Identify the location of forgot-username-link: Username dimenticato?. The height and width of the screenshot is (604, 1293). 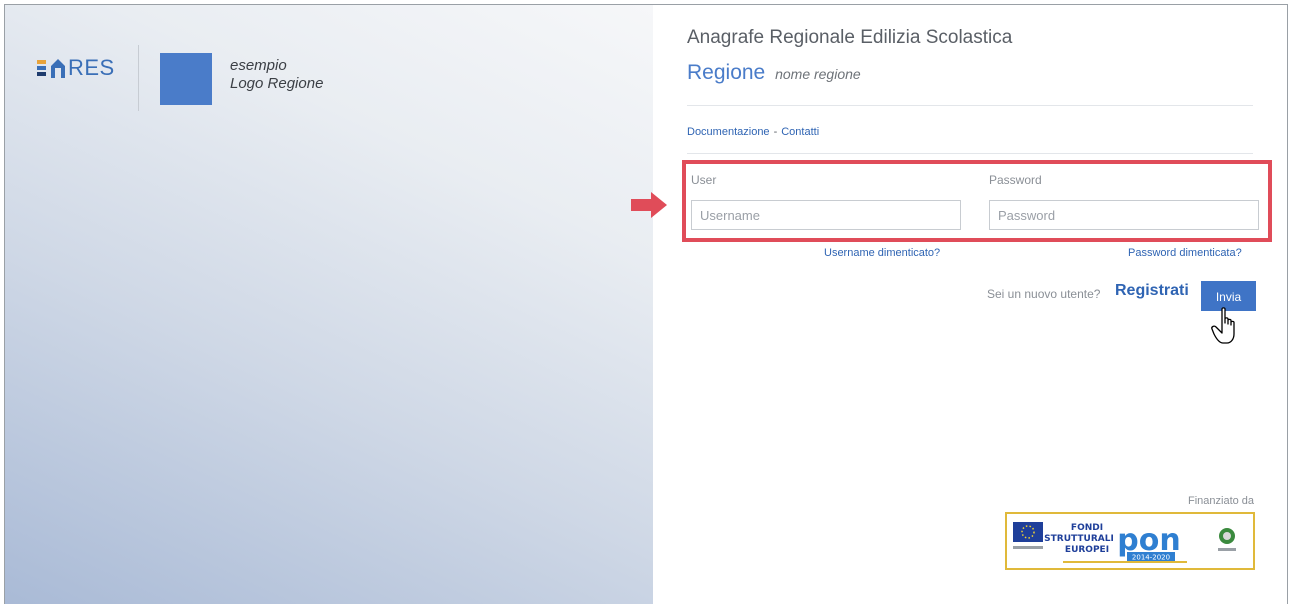
(882, 253).